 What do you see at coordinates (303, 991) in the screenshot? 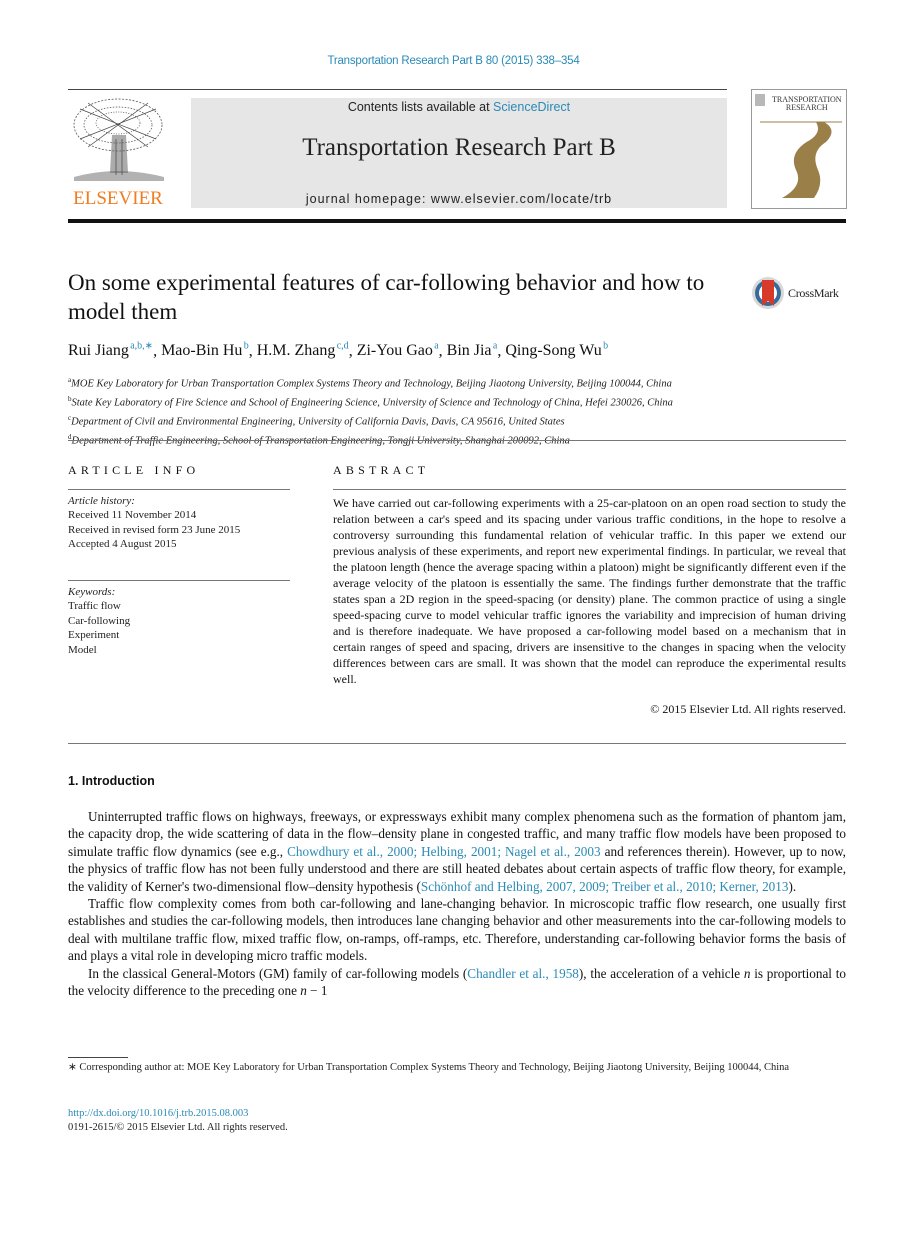
I see `math-variable: n` at bounding box center [303, 991].